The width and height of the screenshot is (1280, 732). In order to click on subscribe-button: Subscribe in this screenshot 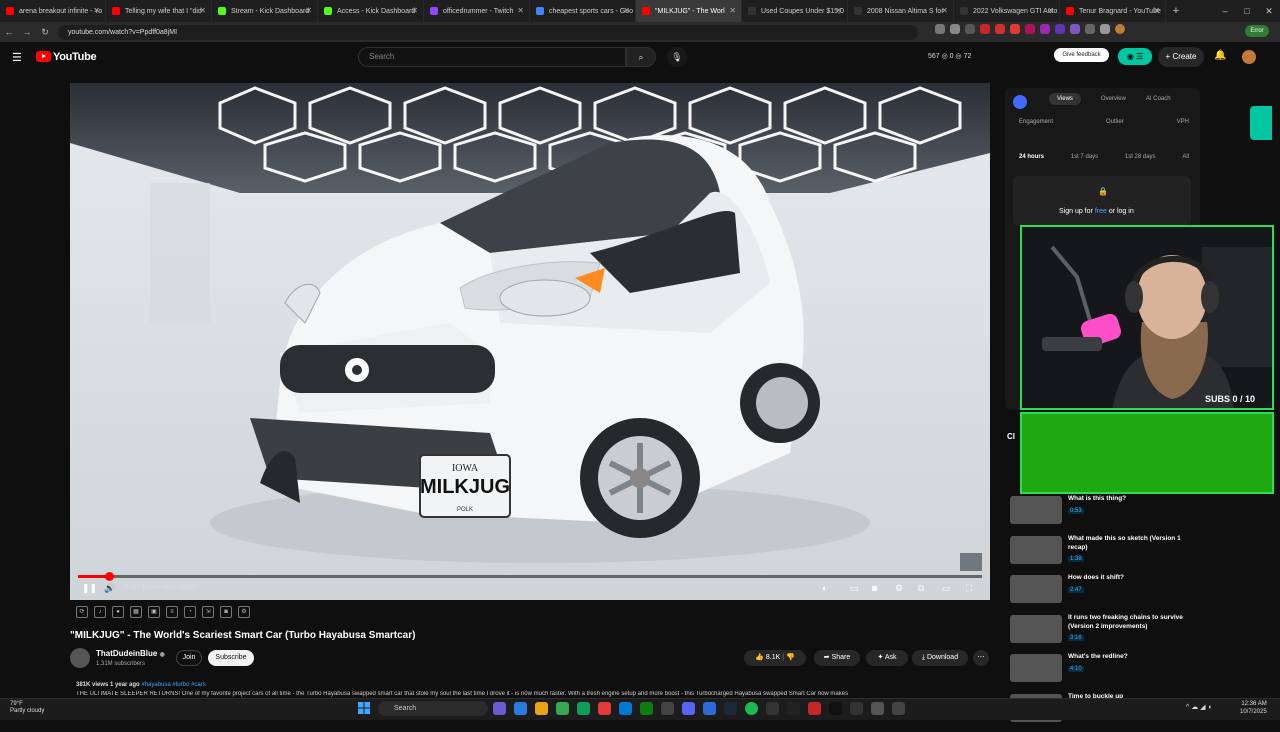, I will do `click(231, 658)`.